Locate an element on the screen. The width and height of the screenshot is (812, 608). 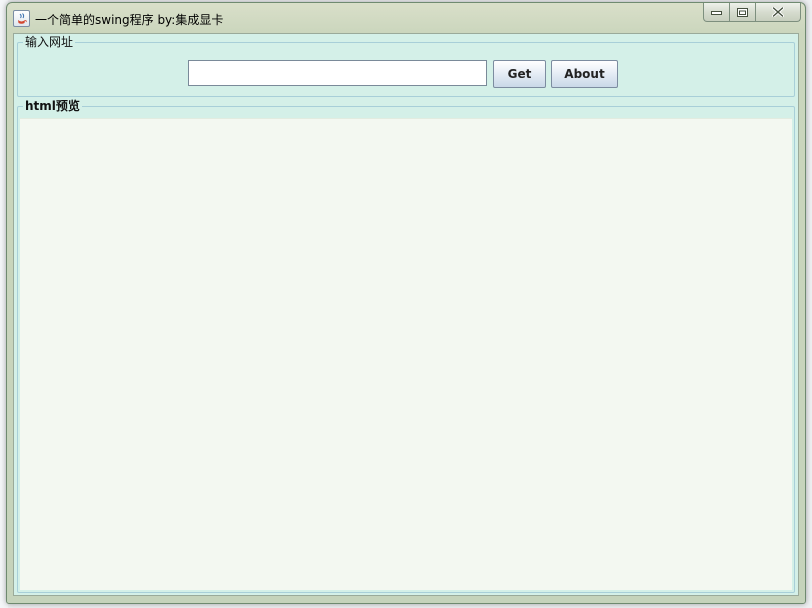
url-input is located at coordinates (337, 73).